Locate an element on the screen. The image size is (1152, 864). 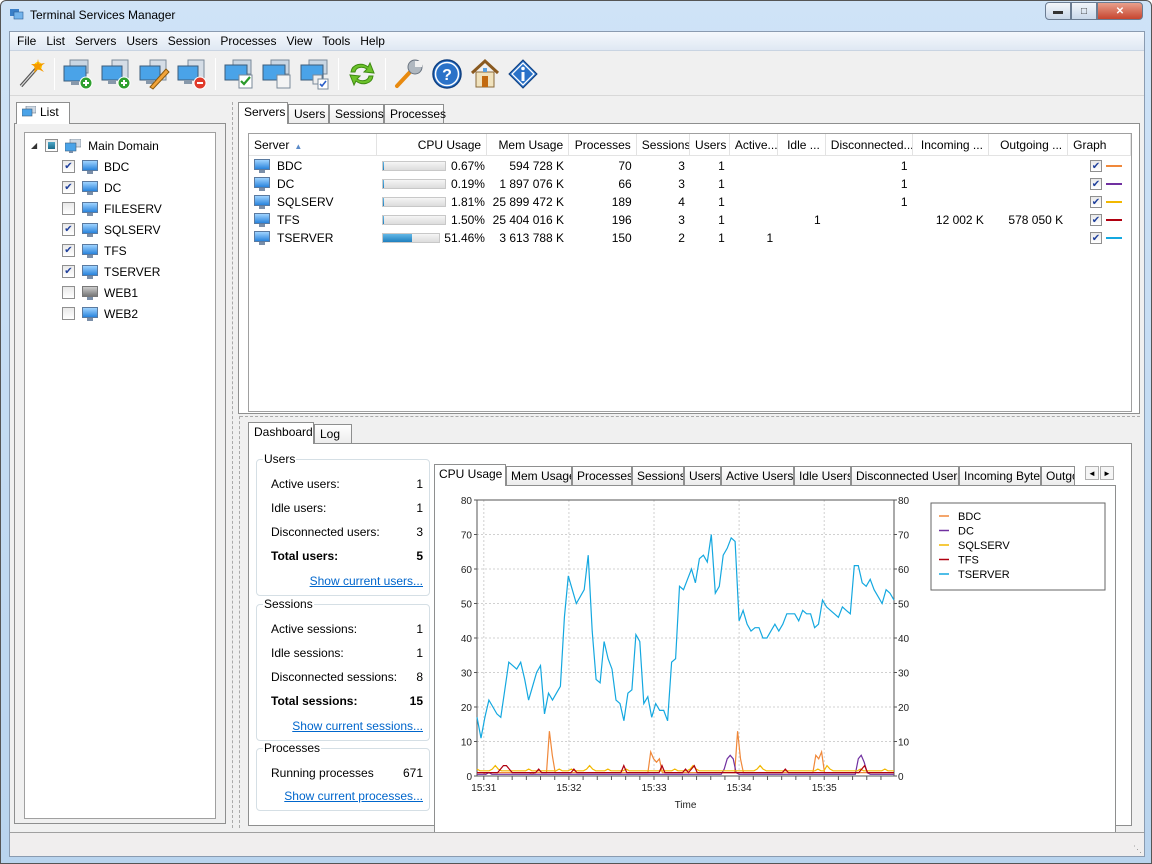
menu-processes: Processes is located at coordinates (248, 41).